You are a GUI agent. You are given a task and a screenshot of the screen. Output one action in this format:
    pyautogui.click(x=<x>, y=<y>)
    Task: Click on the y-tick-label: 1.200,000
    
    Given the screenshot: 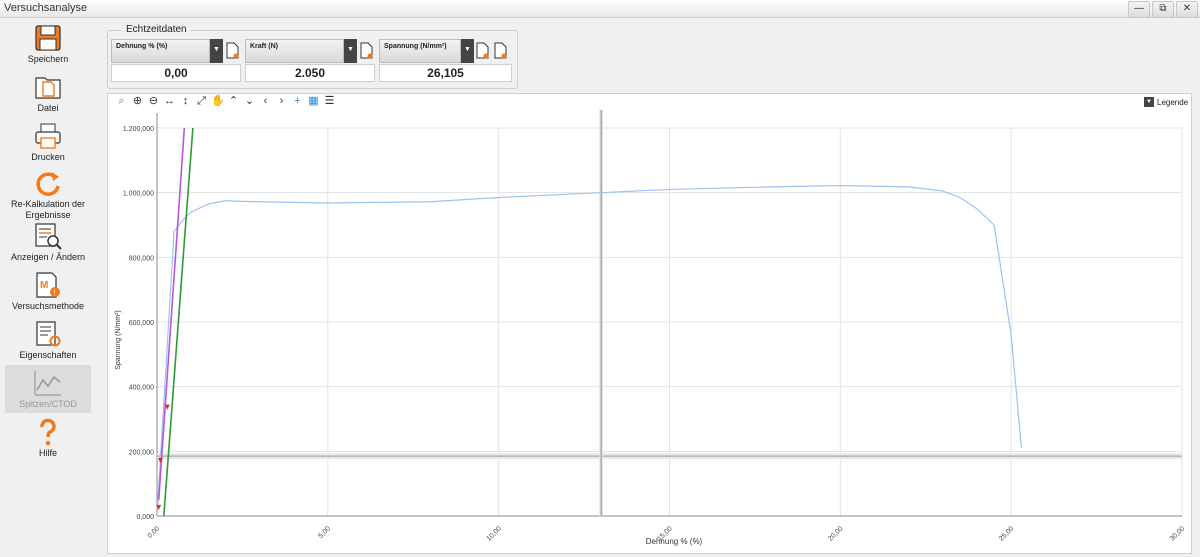 What is the action you would take?
    pyautogui.click(x=138, y=129)
    